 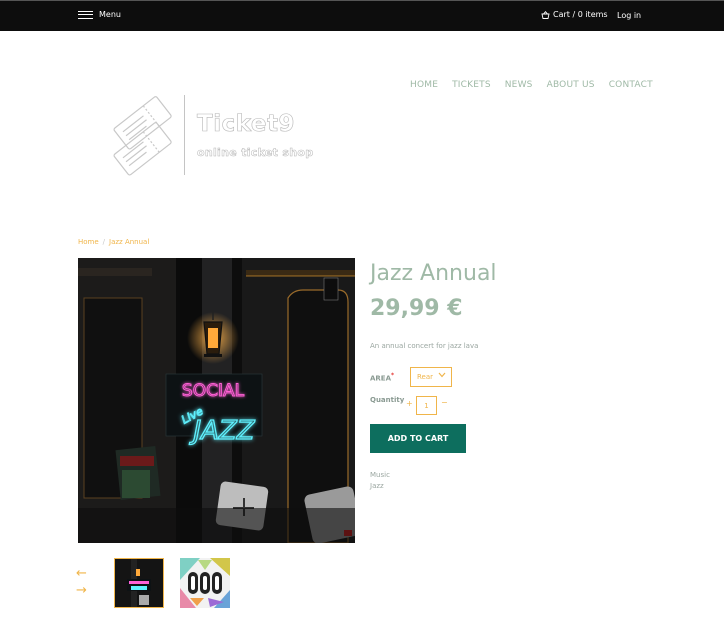 I want to click on login-link: Log in, so click(x=629, y=15).